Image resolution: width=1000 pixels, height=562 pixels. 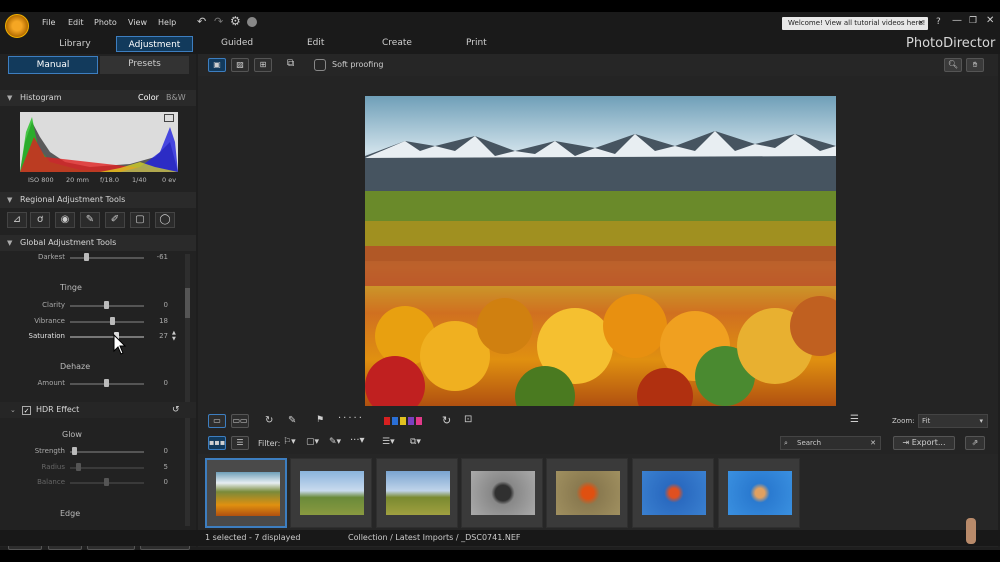 What do you see at coordinates (217, 65) in the screenshot?
I see `single-view-icon: ▣` at bounding box center [217, 65].